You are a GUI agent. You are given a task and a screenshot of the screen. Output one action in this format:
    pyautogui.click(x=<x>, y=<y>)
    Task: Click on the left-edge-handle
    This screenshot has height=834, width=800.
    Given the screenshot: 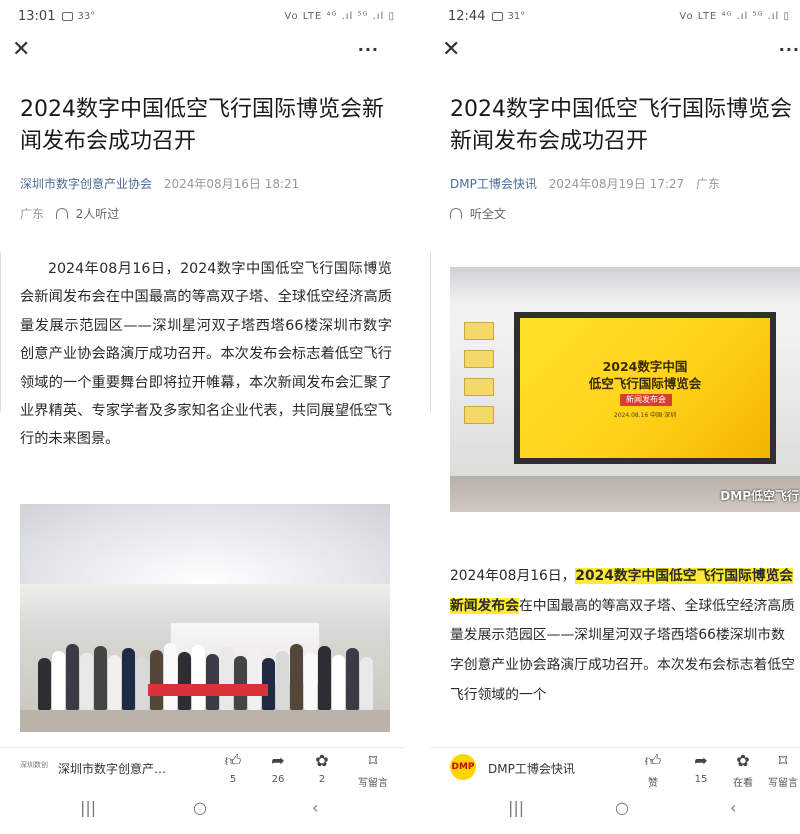 What is the action you would take?
    pyautogui.click(x=2, y=332)
    